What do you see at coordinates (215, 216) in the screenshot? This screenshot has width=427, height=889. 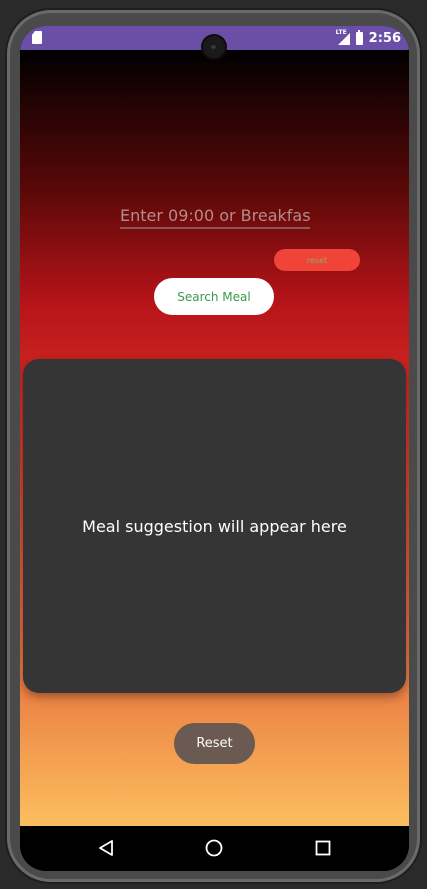 I see `meal-time-input` at bounding box center [215, 216].